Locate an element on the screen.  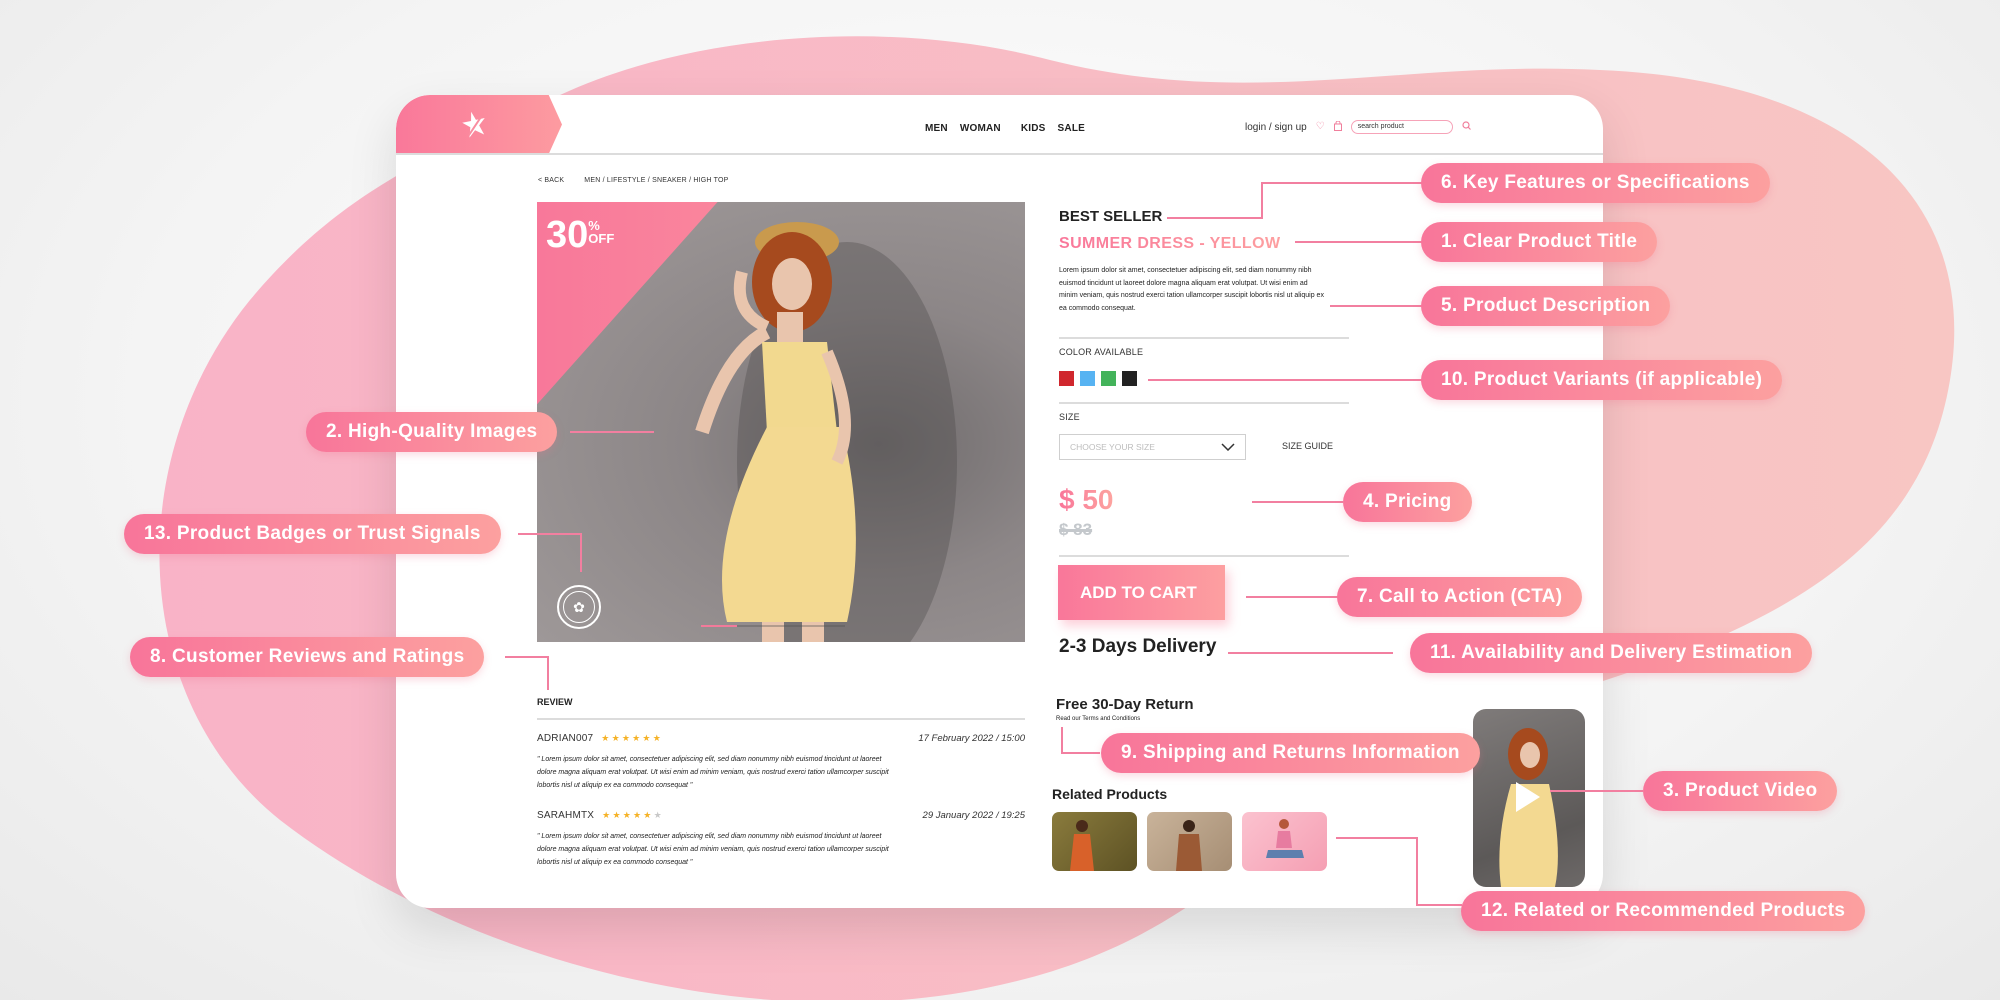
annotation-cta: 7. Call to Action (CTA) is located at coordinates (1460, 597).